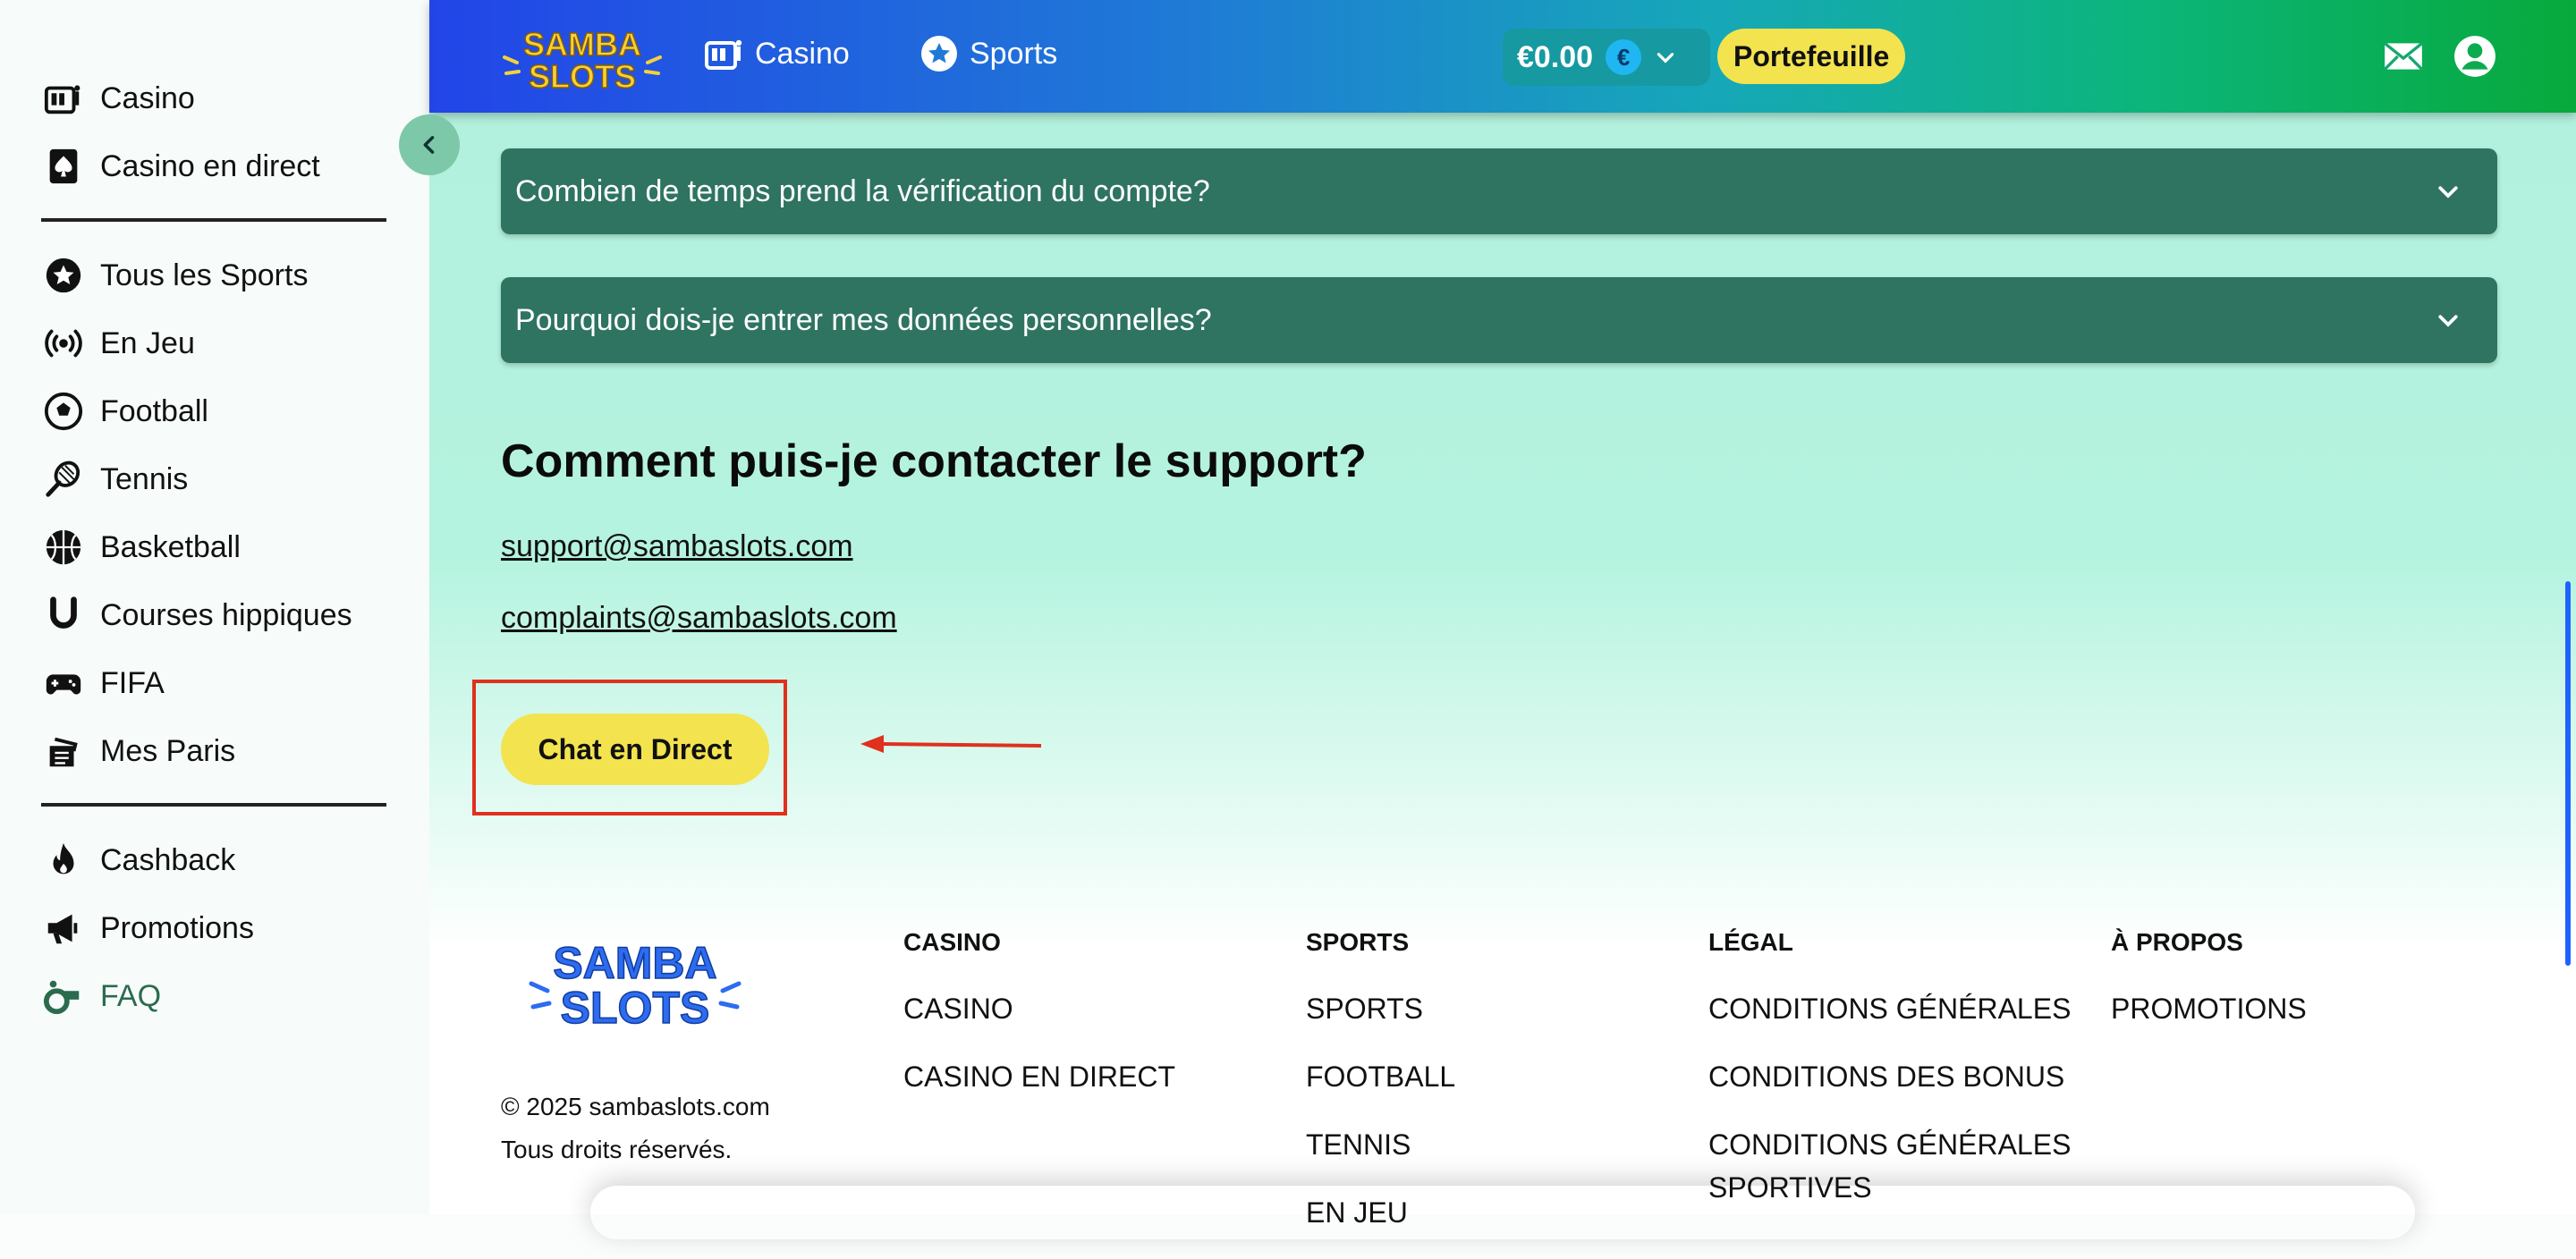 This screenshot has height=1259, width=2576. I want to click on nav-sports: Sports, so click(987, 53).